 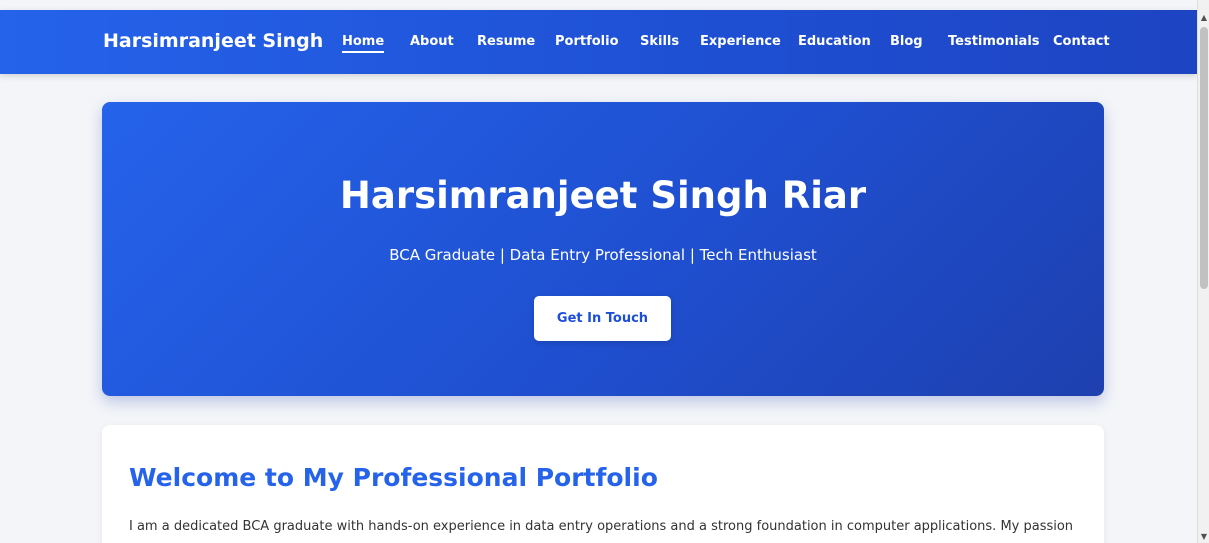 I want to click on scroll-down-arrow-icon: ▼, so click(x=1203, y=537).